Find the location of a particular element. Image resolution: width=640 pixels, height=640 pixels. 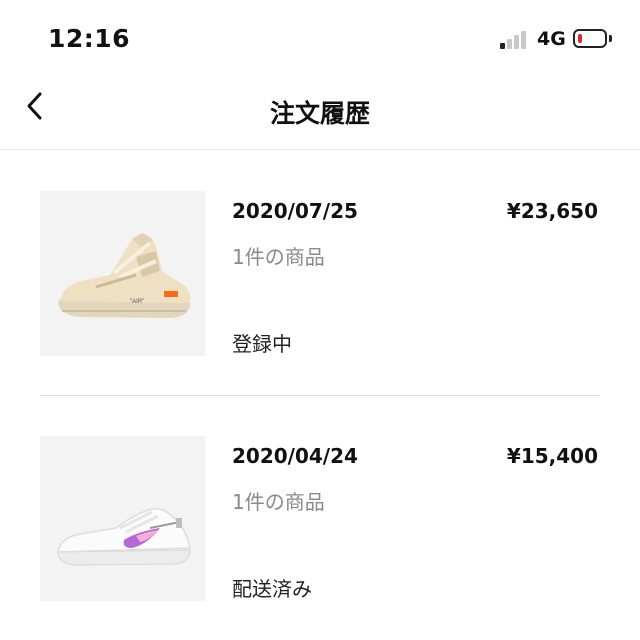

beige-sneaker-image: "AIR" is located at coordinates (122, 273).